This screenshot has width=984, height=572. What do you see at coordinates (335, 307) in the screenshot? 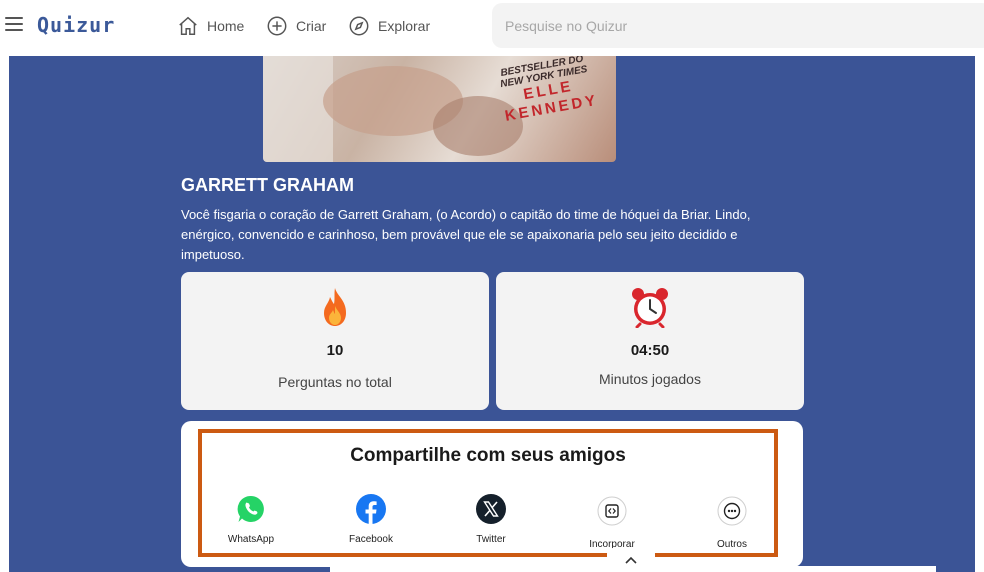
I see `fire-icon` at bounding box center [335, 307].